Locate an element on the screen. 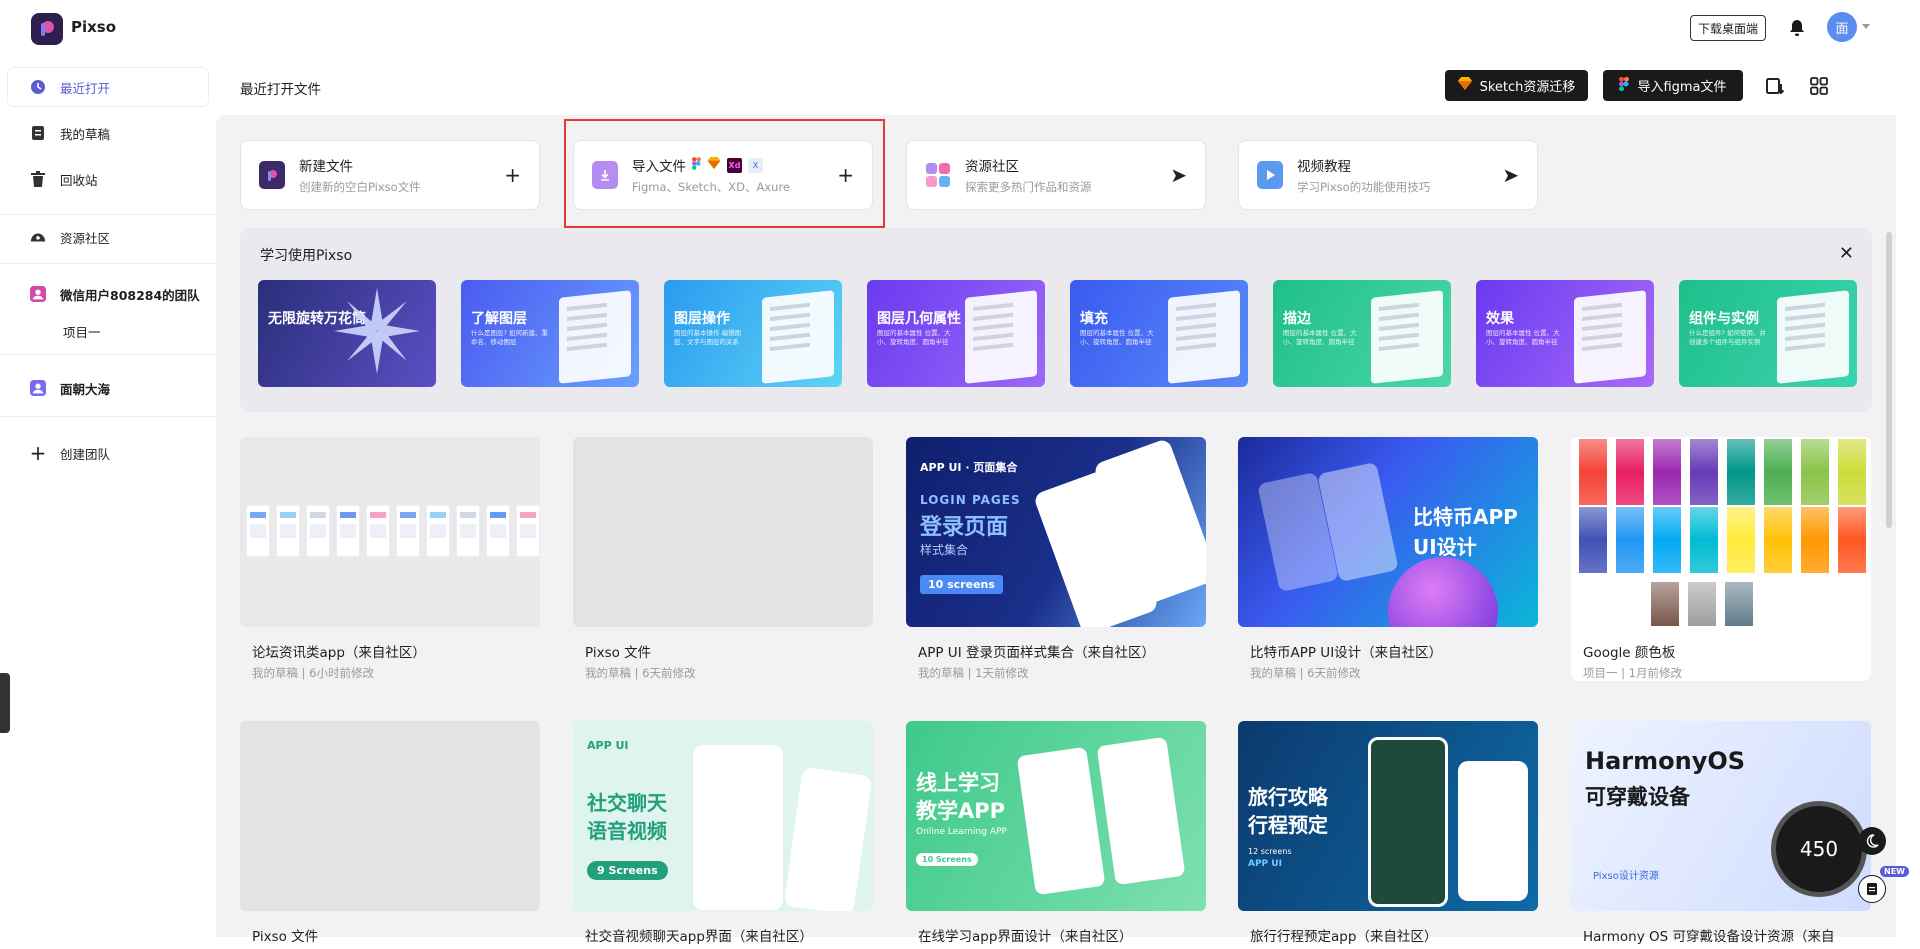  thumb-text: 线上学习 is located at coordinates (958, 783).